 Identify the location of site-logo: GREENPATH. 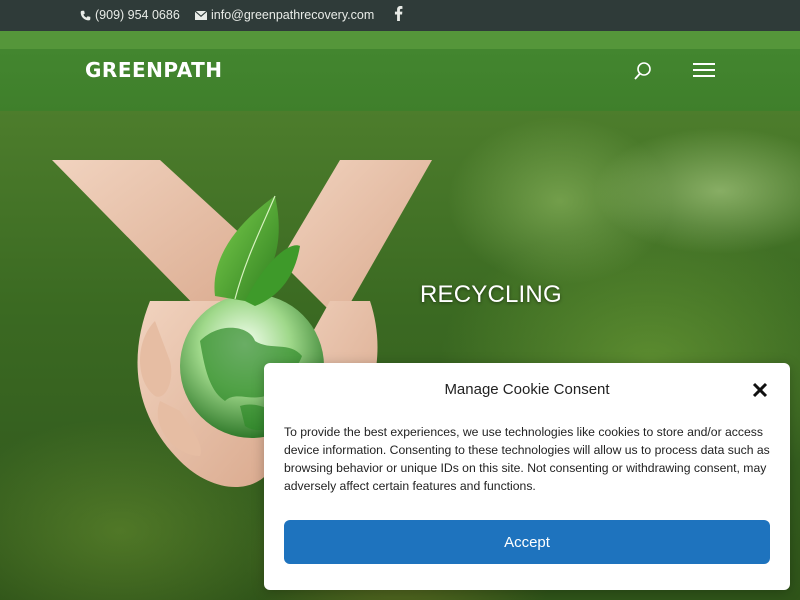
(154, 70).